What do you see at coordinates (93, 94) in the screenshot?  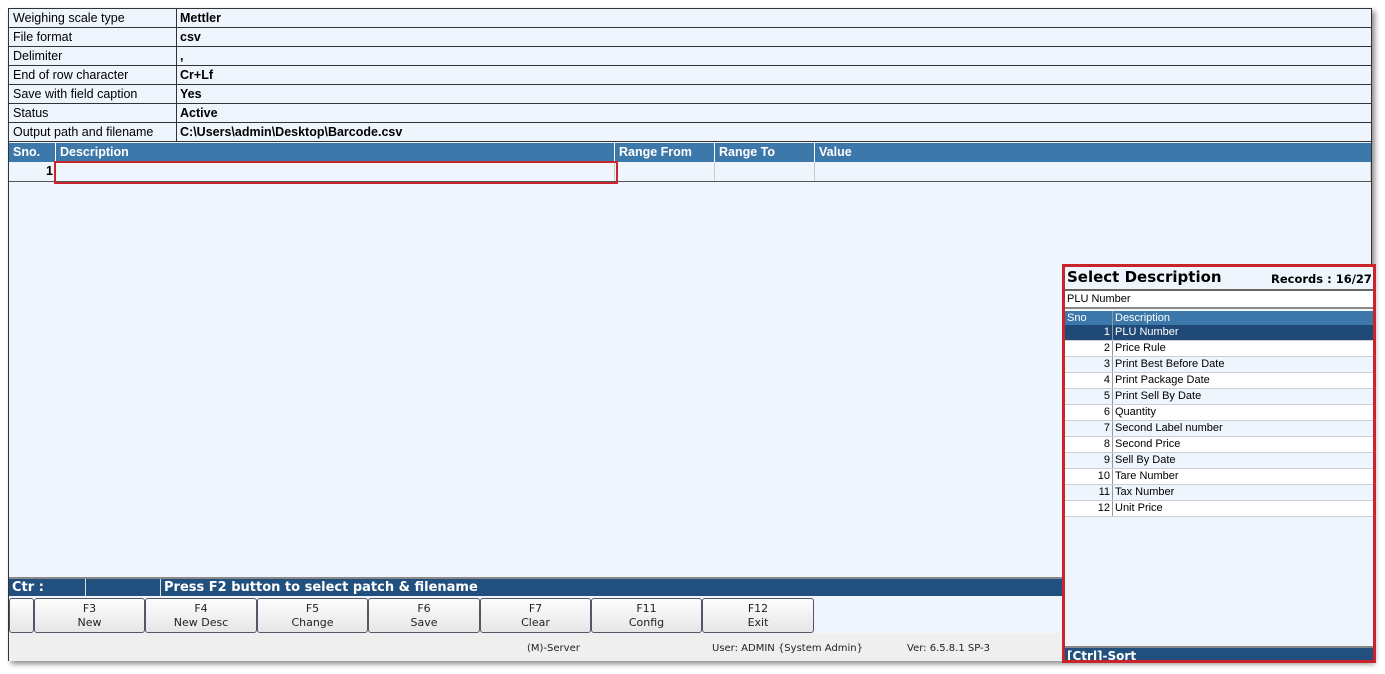 I see `property-label: Save with field caption` at bounding box center [93, 94].